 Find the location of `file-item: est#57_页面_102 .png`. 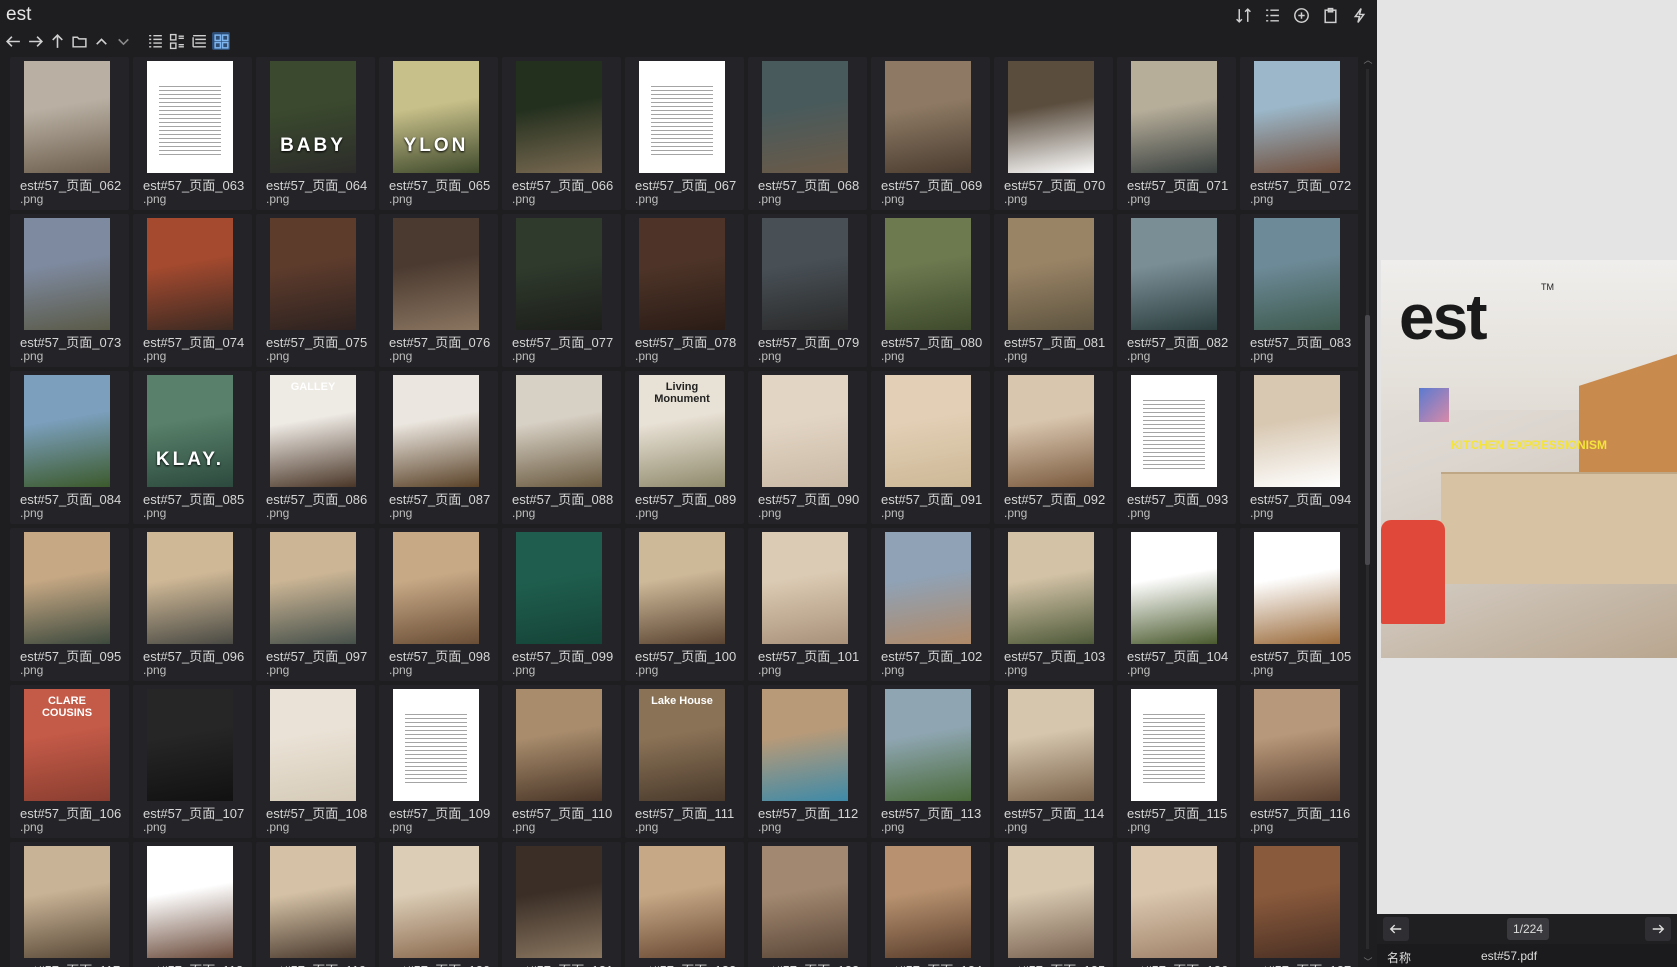

file-item: est#57_页面_102 .png is located at coordinates (930, 604).